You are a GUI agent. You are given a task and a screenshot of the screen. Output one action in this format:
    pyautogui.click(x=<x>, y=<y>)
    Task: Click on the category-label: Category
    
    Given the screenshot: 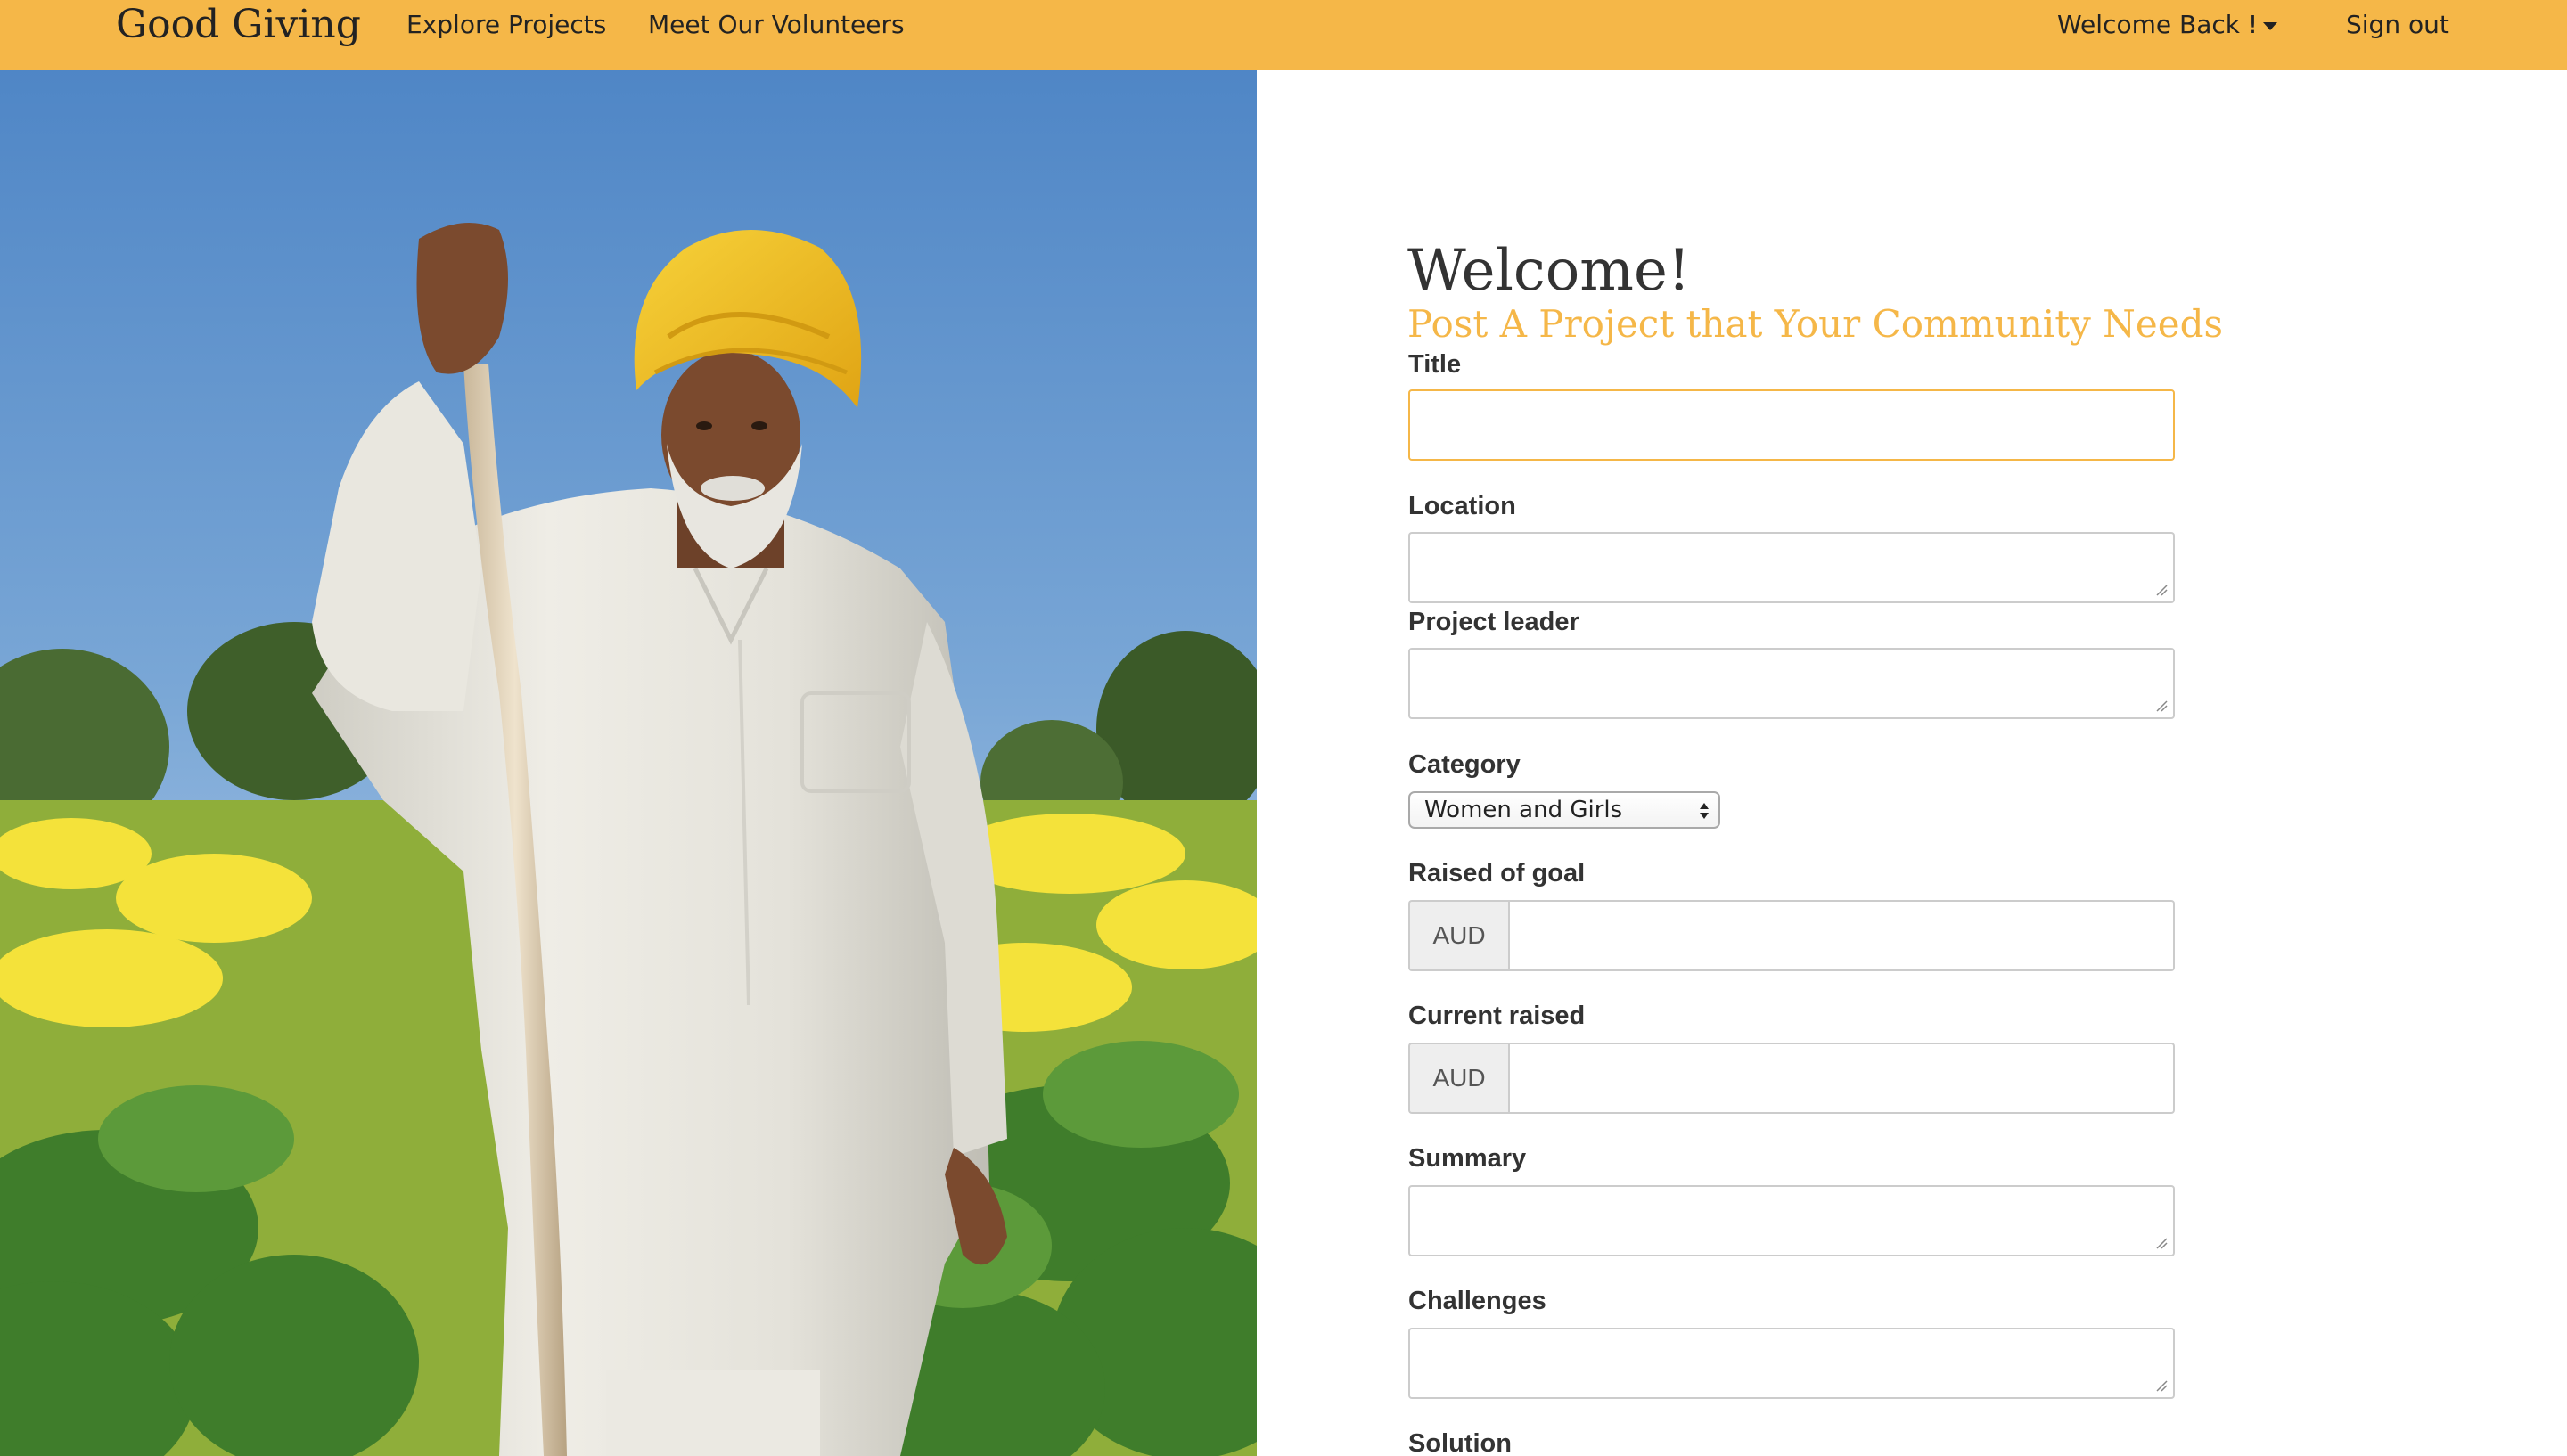 What is the action you would take?
    pyautogui.click(x=1464, y=764)
    